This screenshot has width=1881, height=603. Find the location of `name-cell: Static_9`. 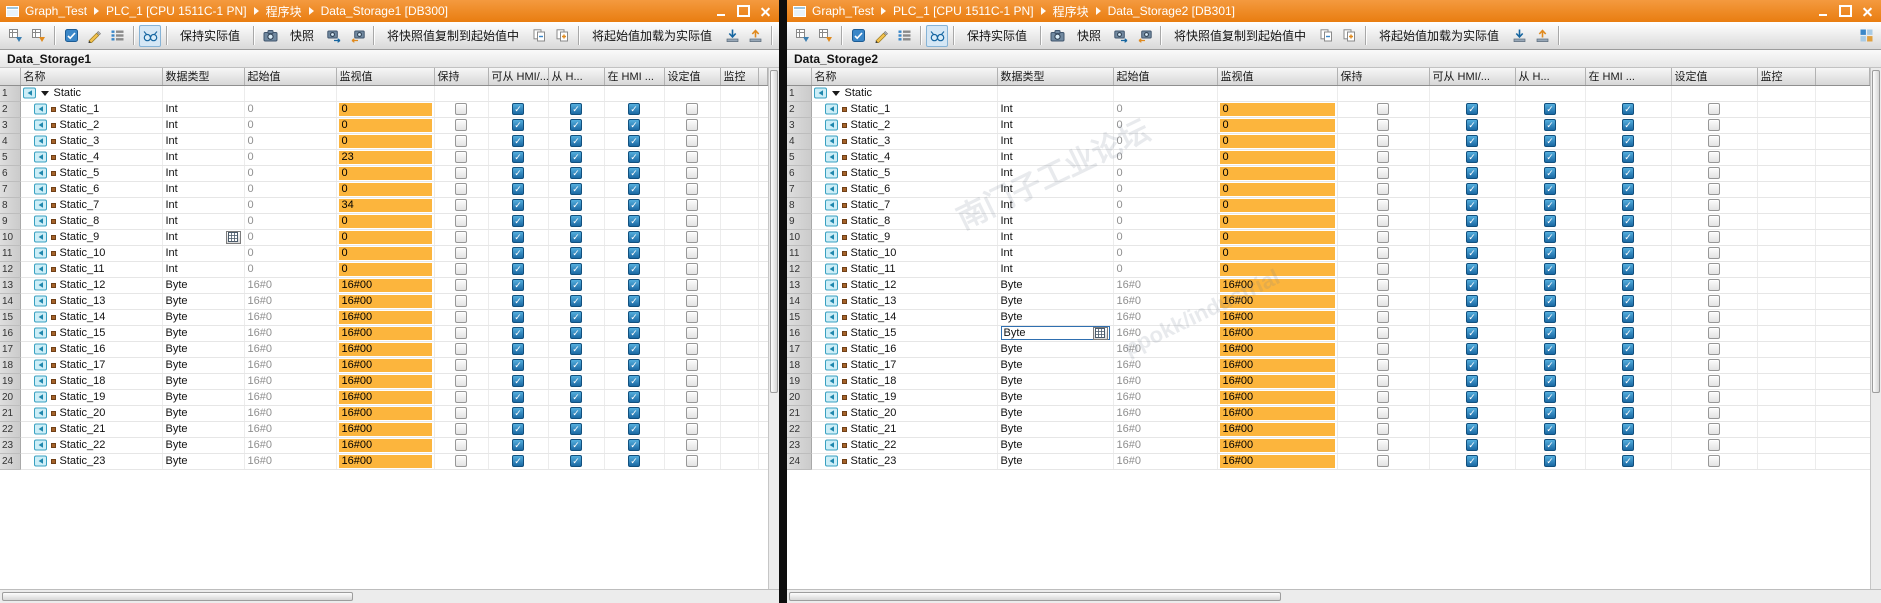

name-cell: Static_9 is located at coordinates (91, 237).